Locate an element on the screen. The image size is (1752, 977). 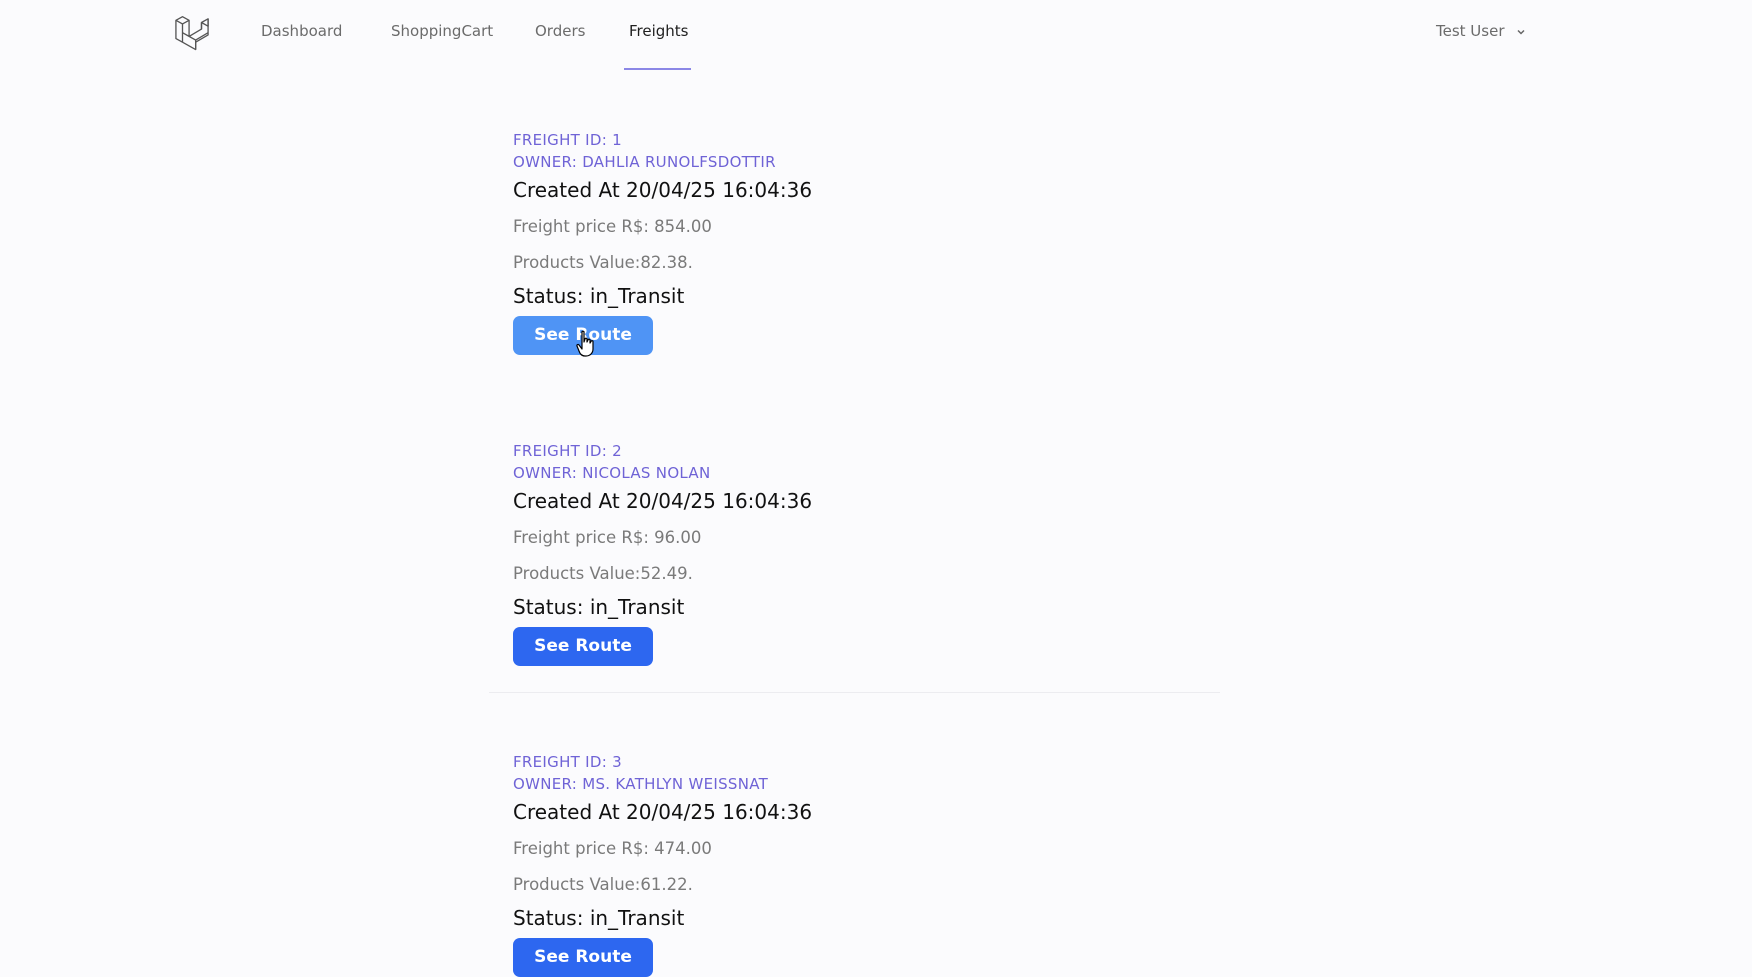
freight-id: FREIGHT ID: 2 is located at coordinates (568, 451).